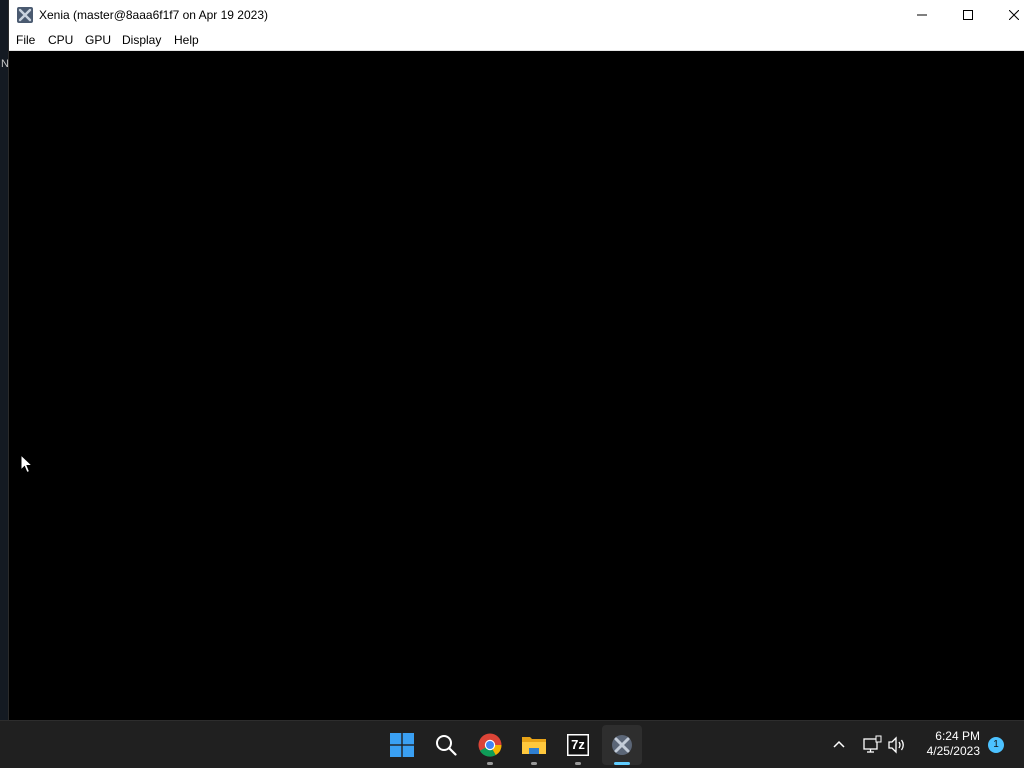 This screenshot has width=1024, height=768. I want to click on taskbar-chrome, so click(490, 745).